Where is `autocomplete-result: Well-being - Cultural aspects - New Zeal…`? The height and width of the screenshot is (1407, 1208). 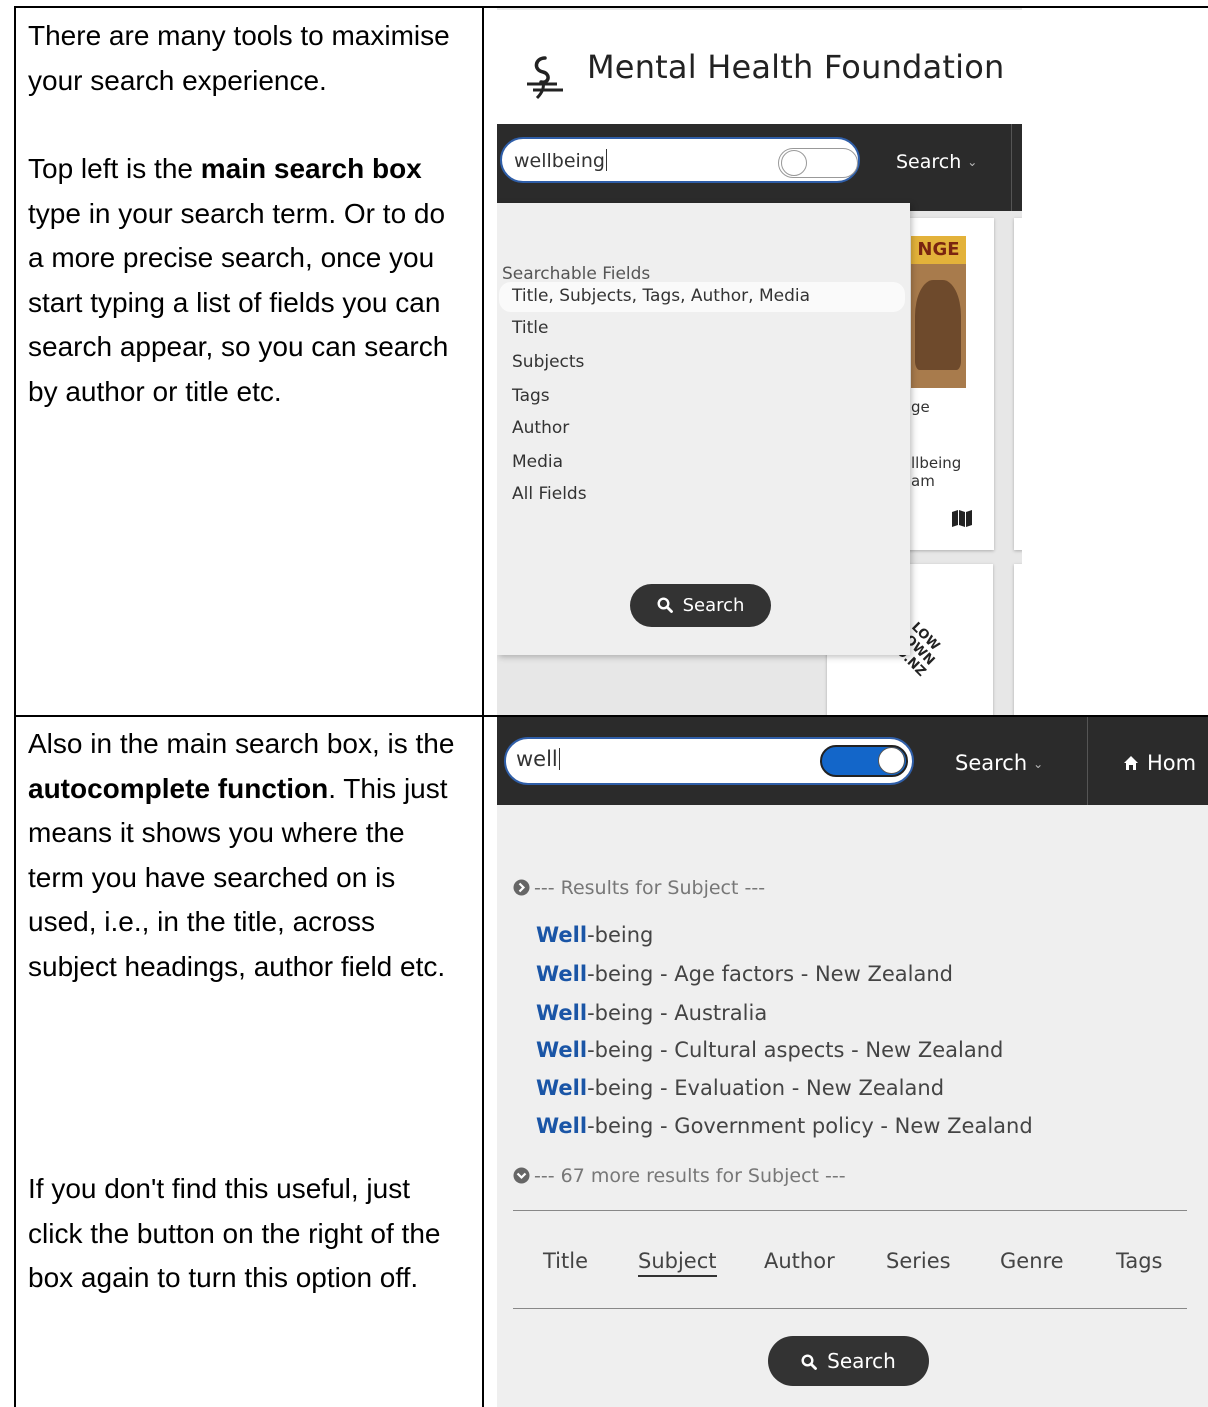
autocomplete-result: Well-being - Cultural aspects - New Zeal… is located at coordinates (769, 1050).